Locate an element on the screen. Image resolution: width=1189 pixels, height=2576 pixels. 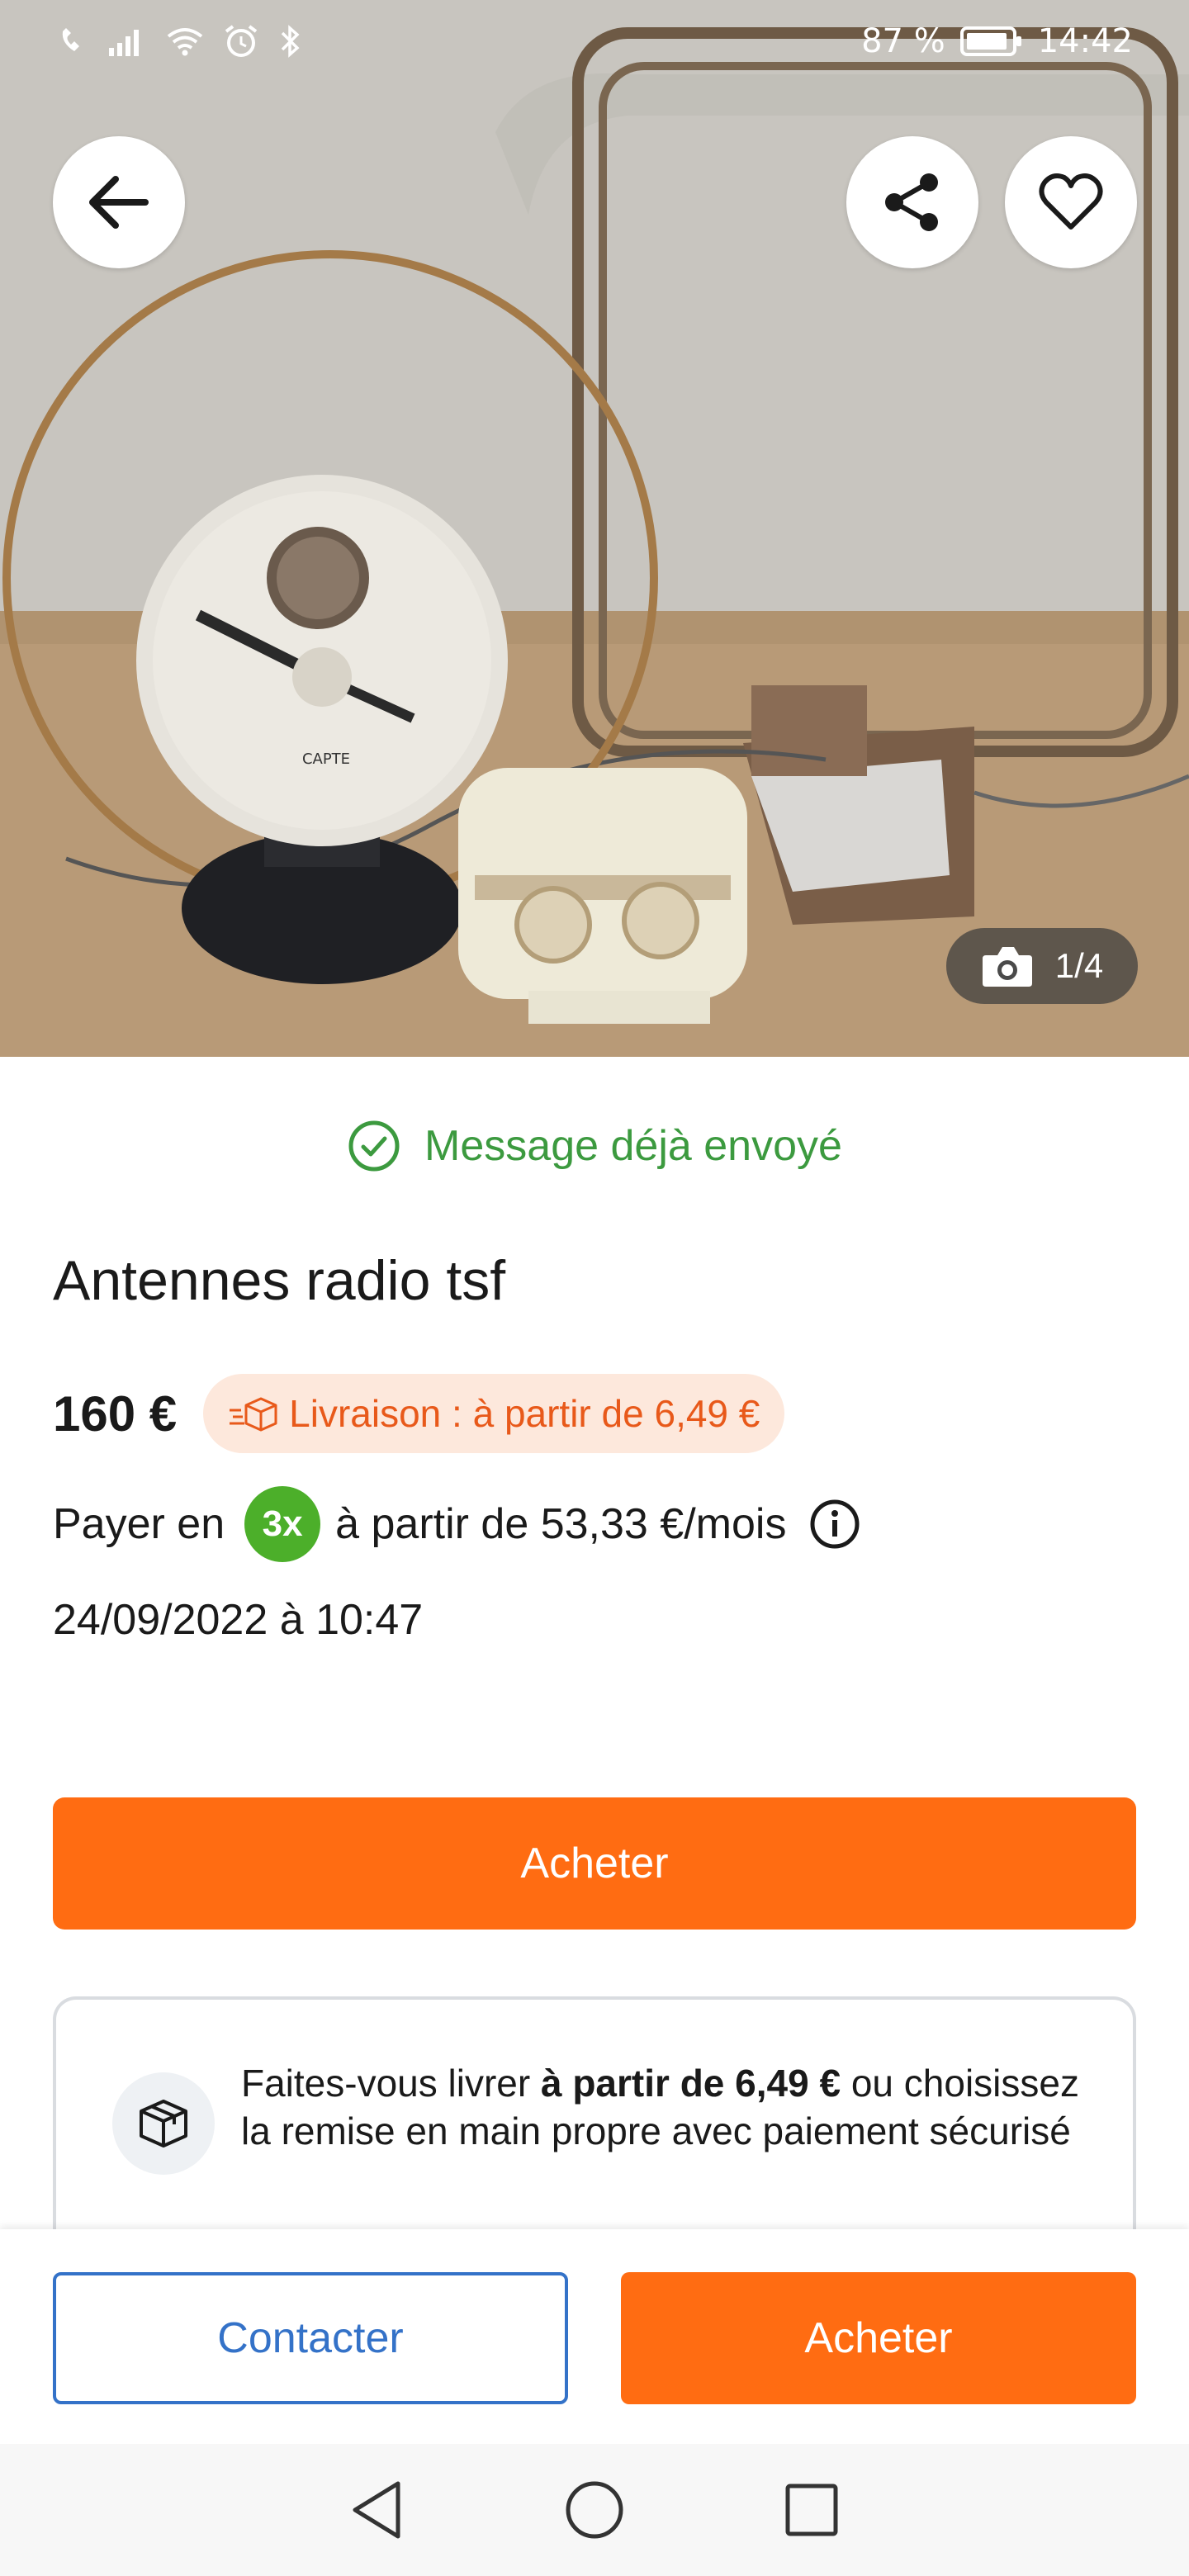
package-icon is located at coordinates (163, 2123).